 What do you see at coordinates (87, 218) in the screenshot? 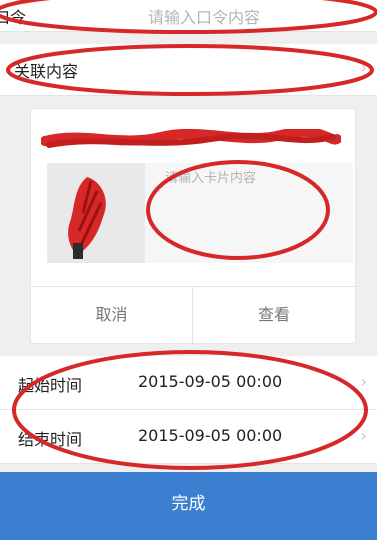
I see `thumbnail-image` at bounding box center [87, 218].